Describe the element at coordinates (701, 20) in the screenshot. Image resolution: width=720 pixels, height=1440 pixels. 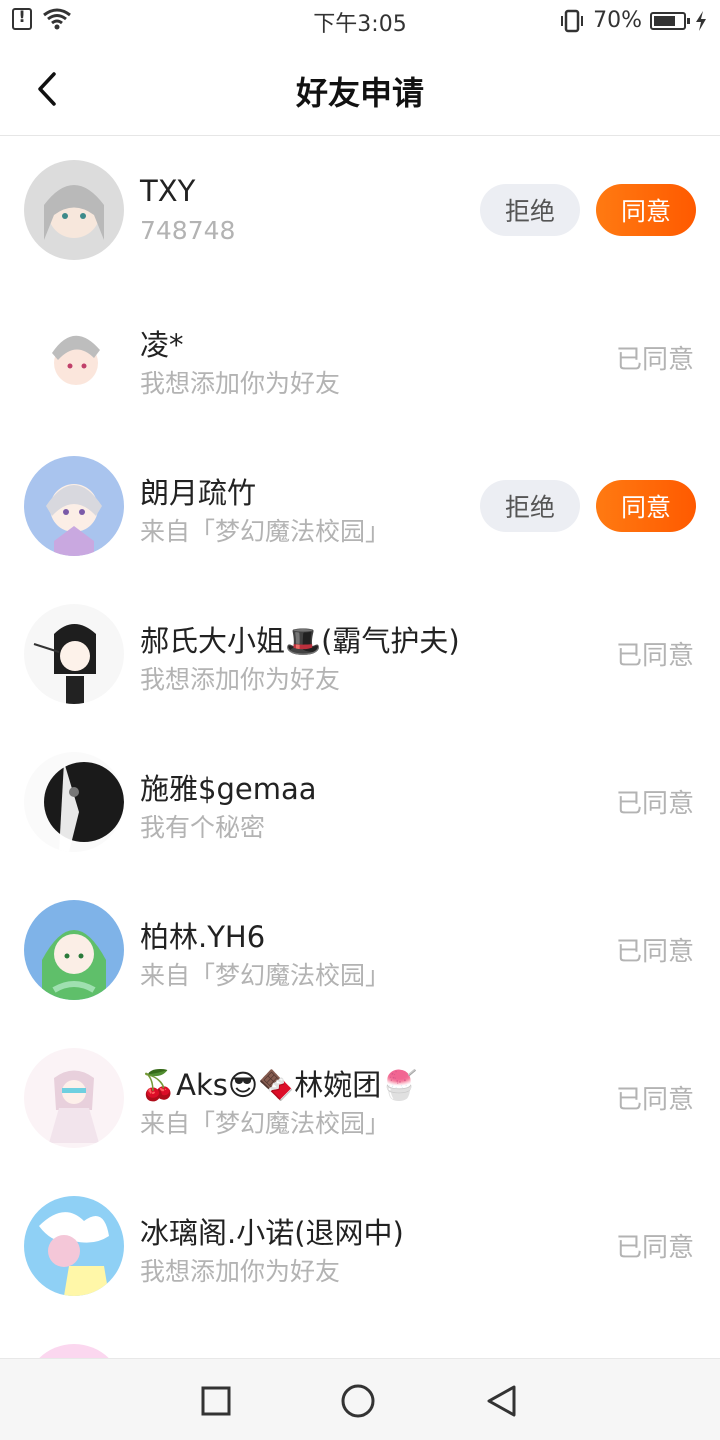
I see `charging-icon` at that location.